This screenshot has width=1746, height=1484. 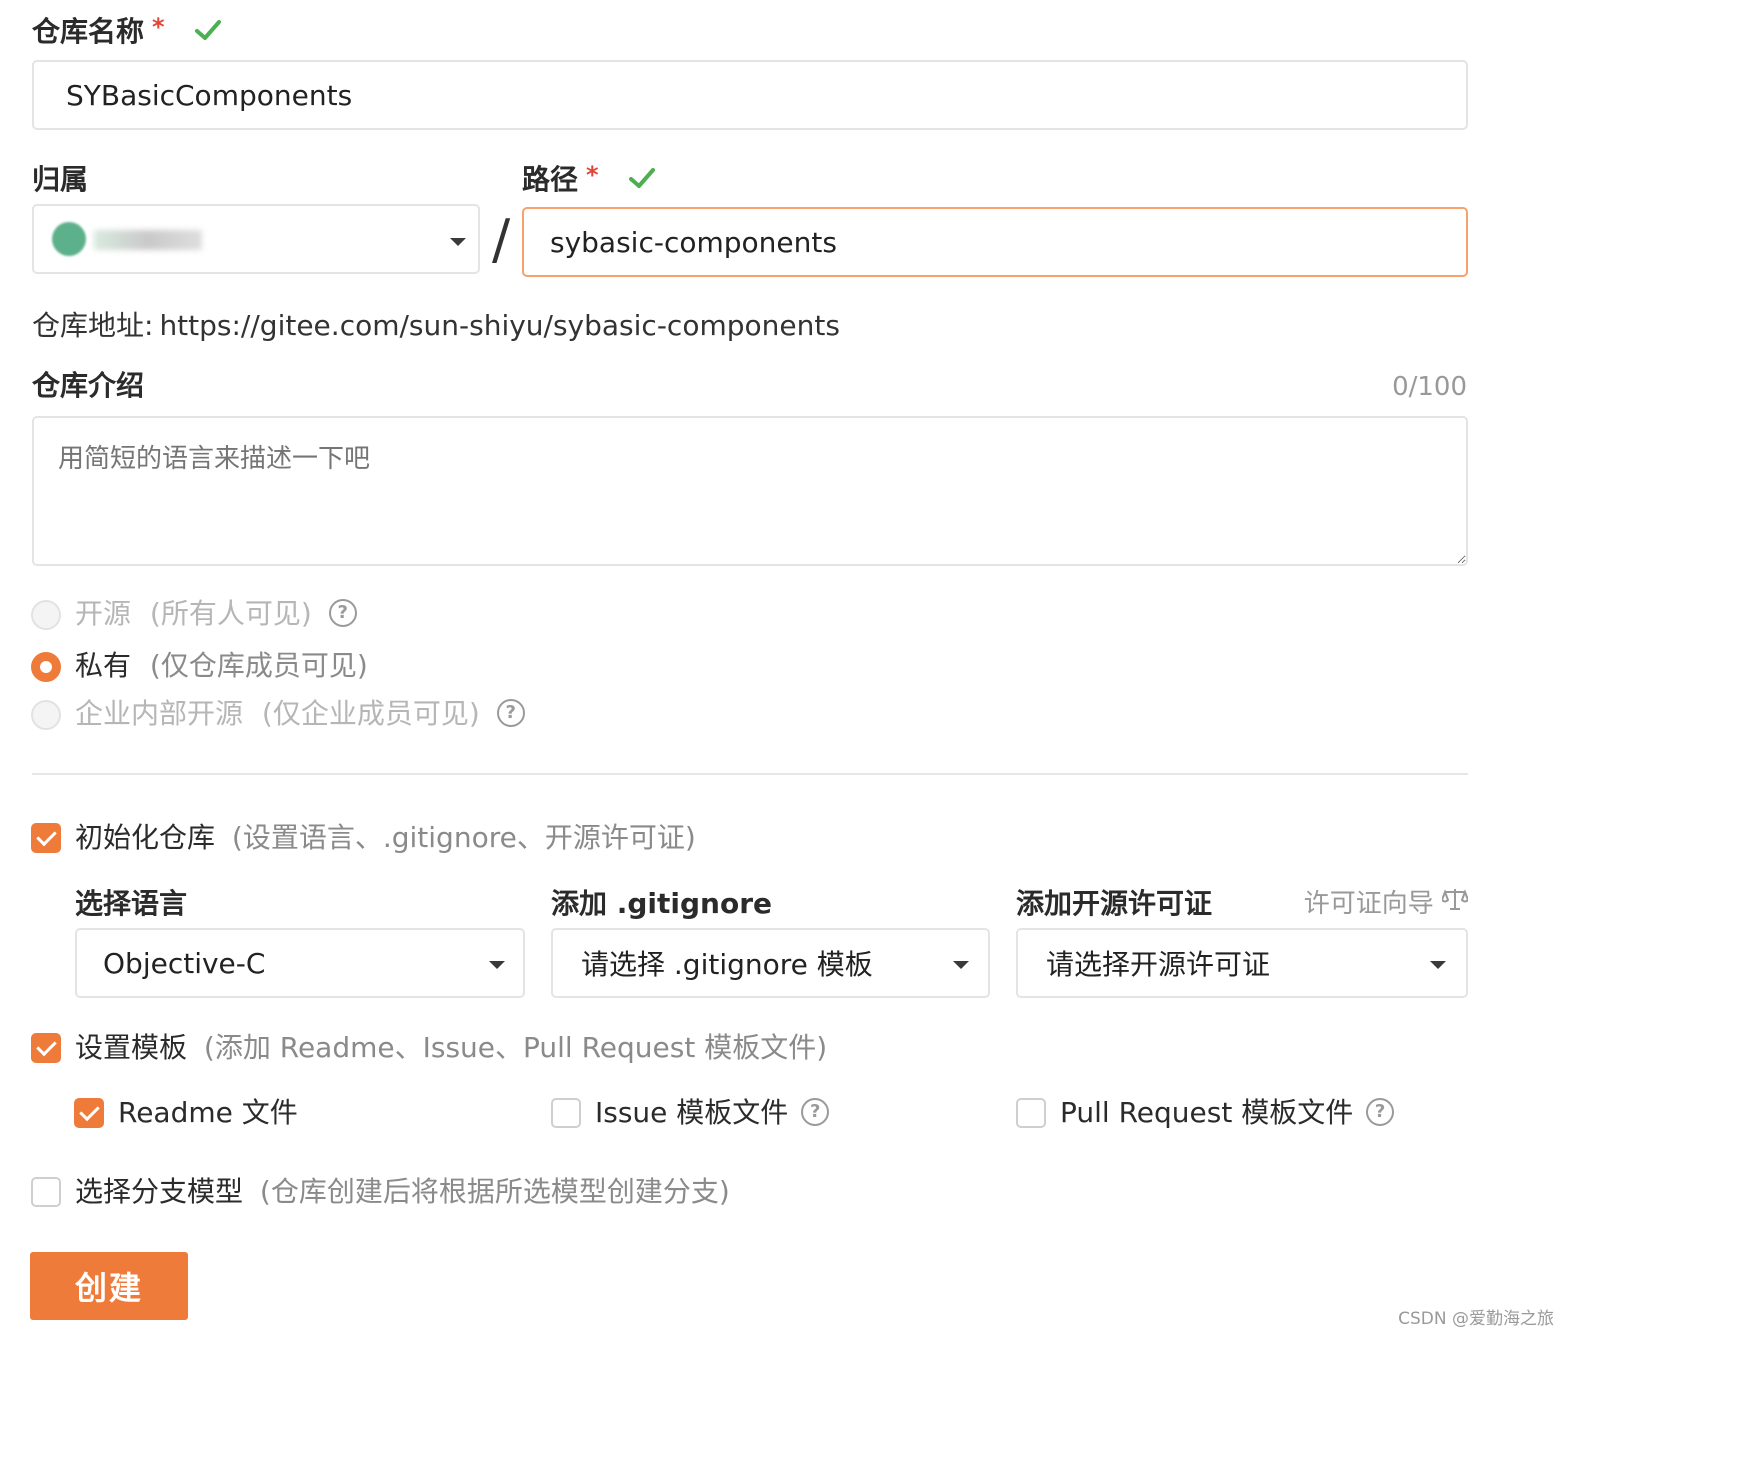 What do you see at coordinates (1429, 387) in the screenshot?
I see `intro-counter: 0/100` at bounding box center [1429, 387].